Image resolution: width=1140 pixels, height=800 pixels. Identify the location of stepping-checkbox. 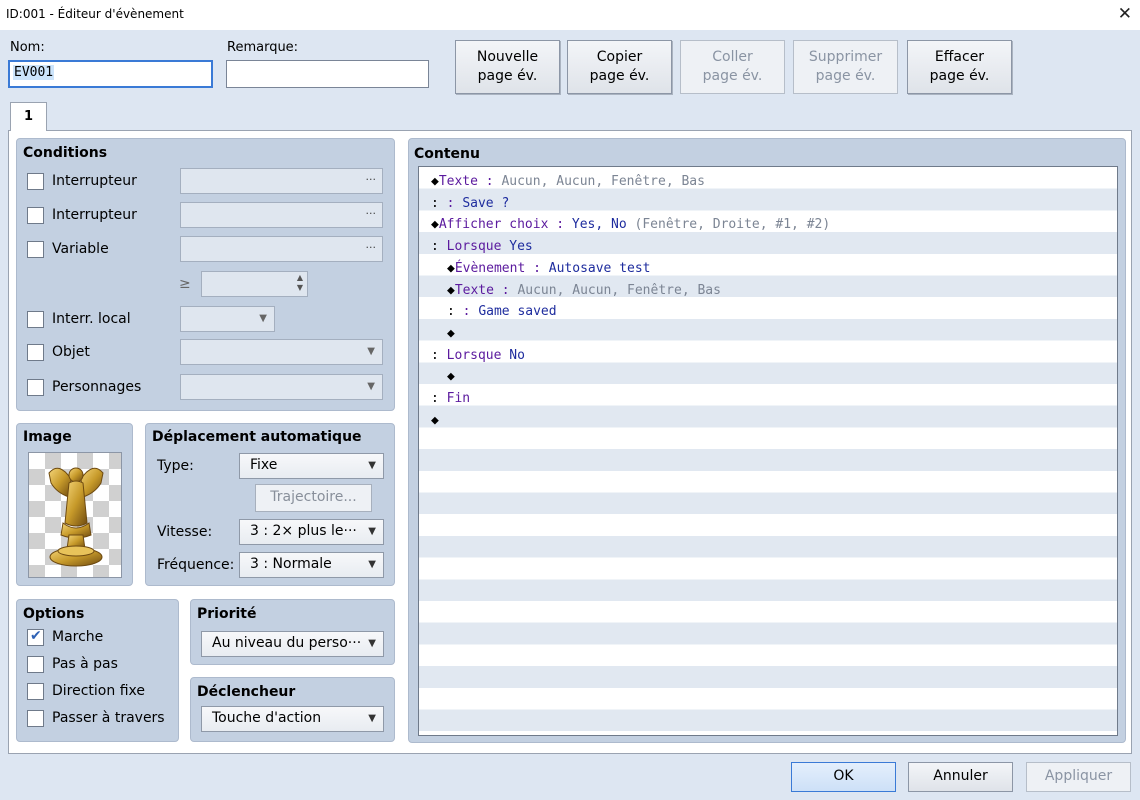
(35, 664).